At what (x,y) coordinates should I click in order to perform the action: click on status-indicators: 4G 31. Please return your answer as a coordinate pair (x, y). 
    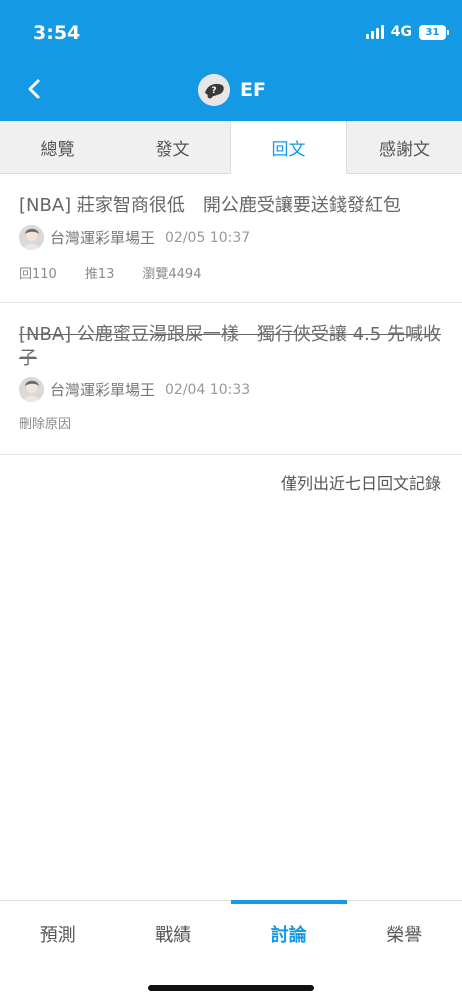
    Looking at the image, I should click on (407, 32).